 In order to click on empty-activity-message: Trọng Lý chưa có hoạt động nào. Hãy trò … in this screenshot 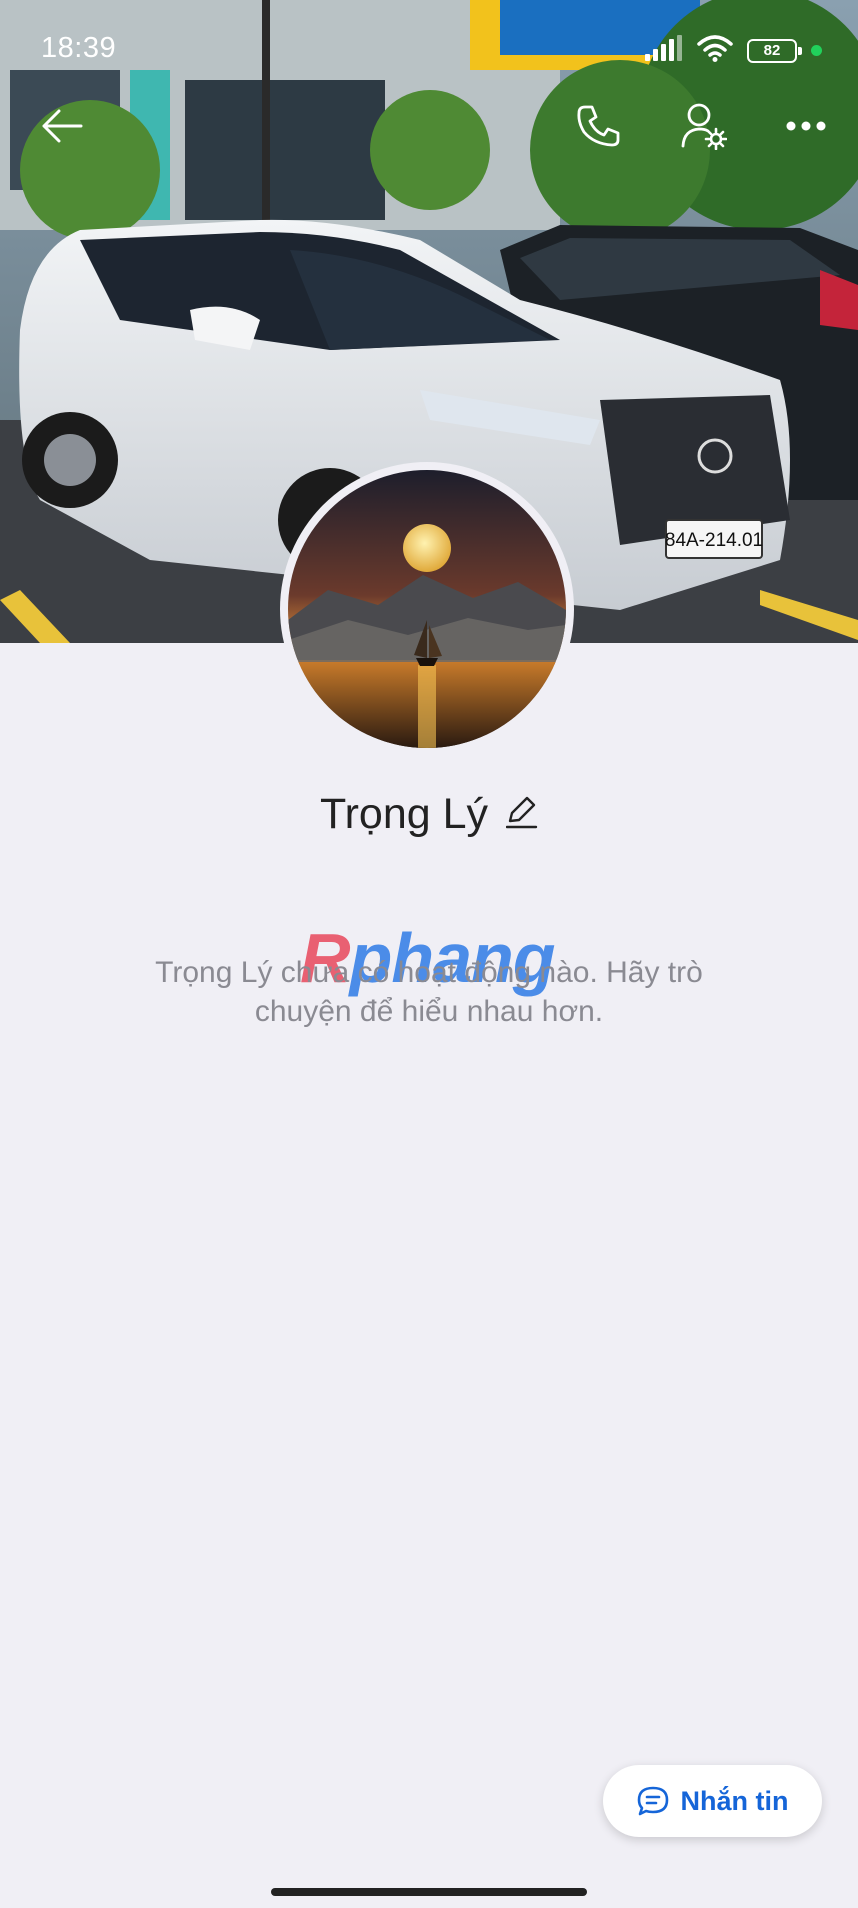, I will do `click(429, 992)`.